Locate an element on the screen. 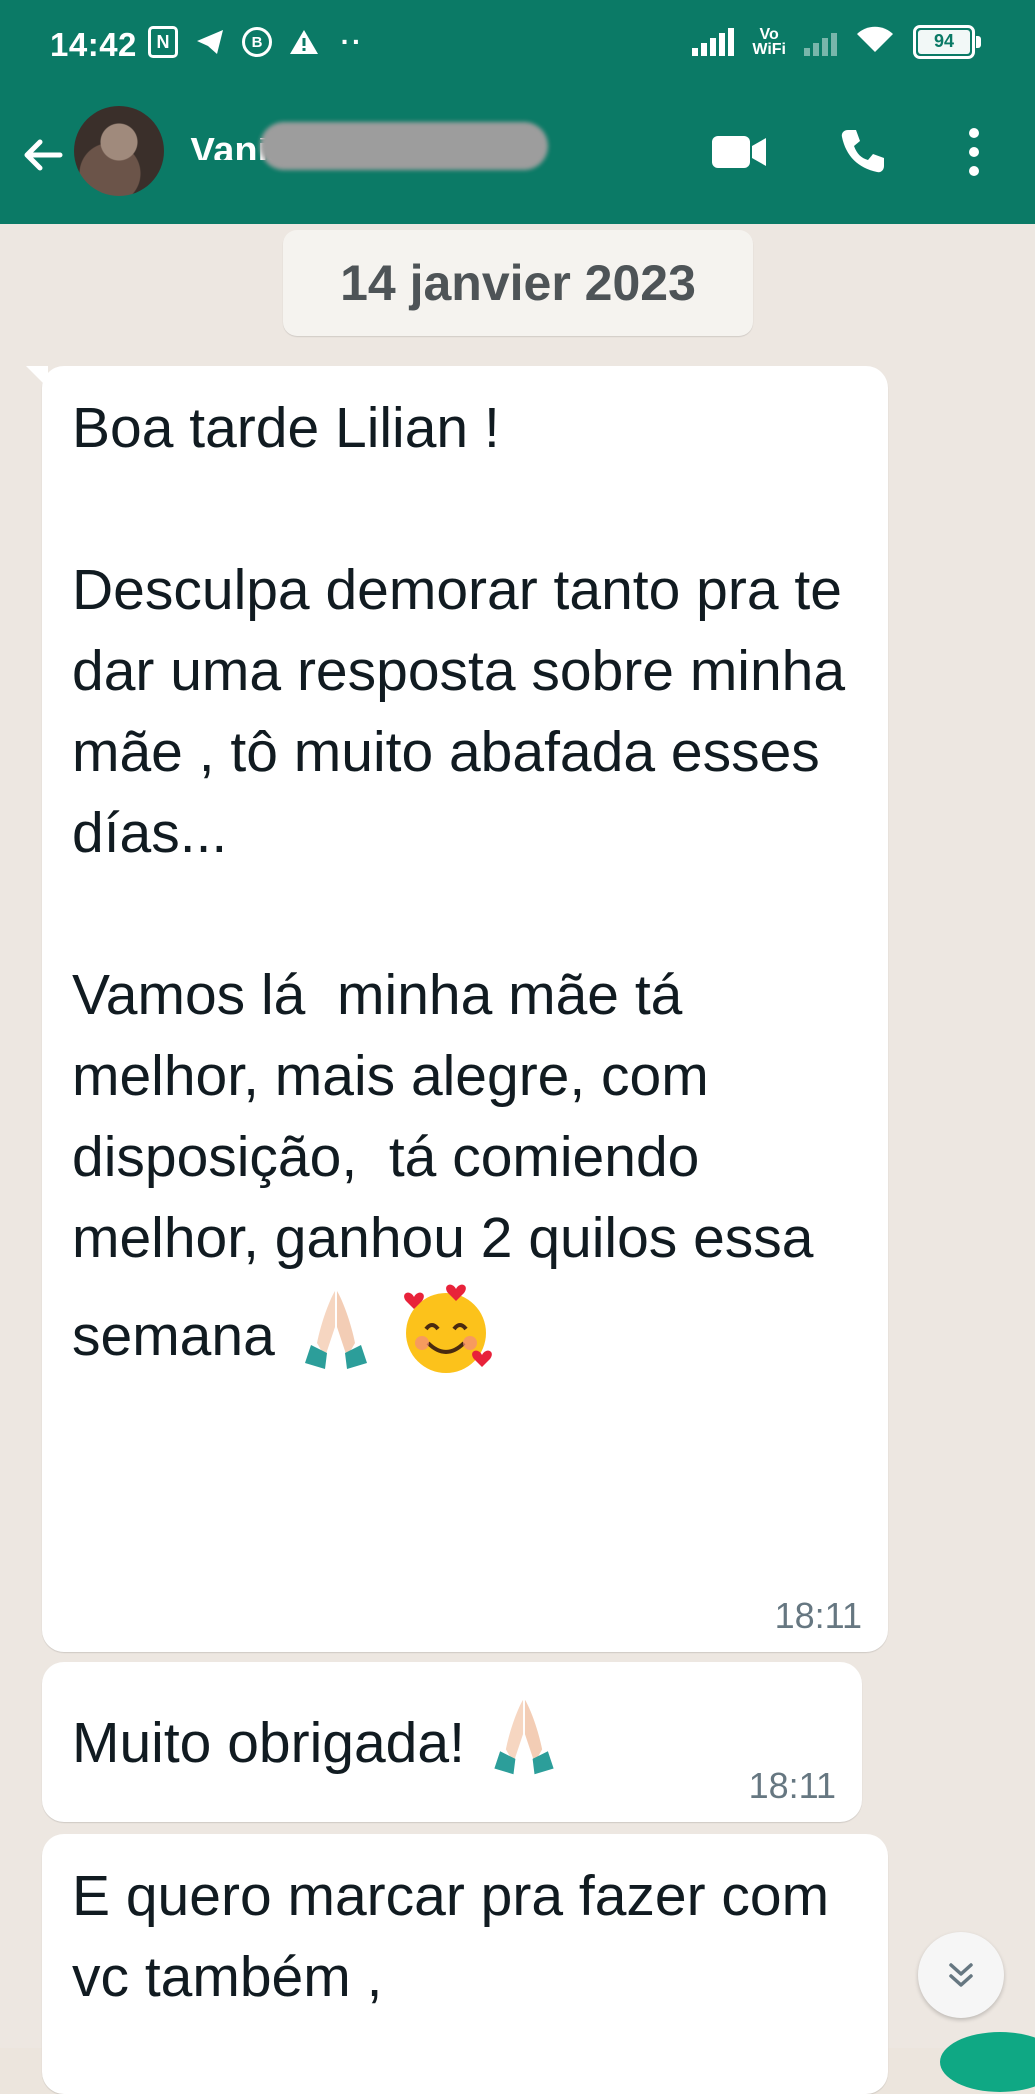  signal-no-service-icon is located at coordinates (820, 42).